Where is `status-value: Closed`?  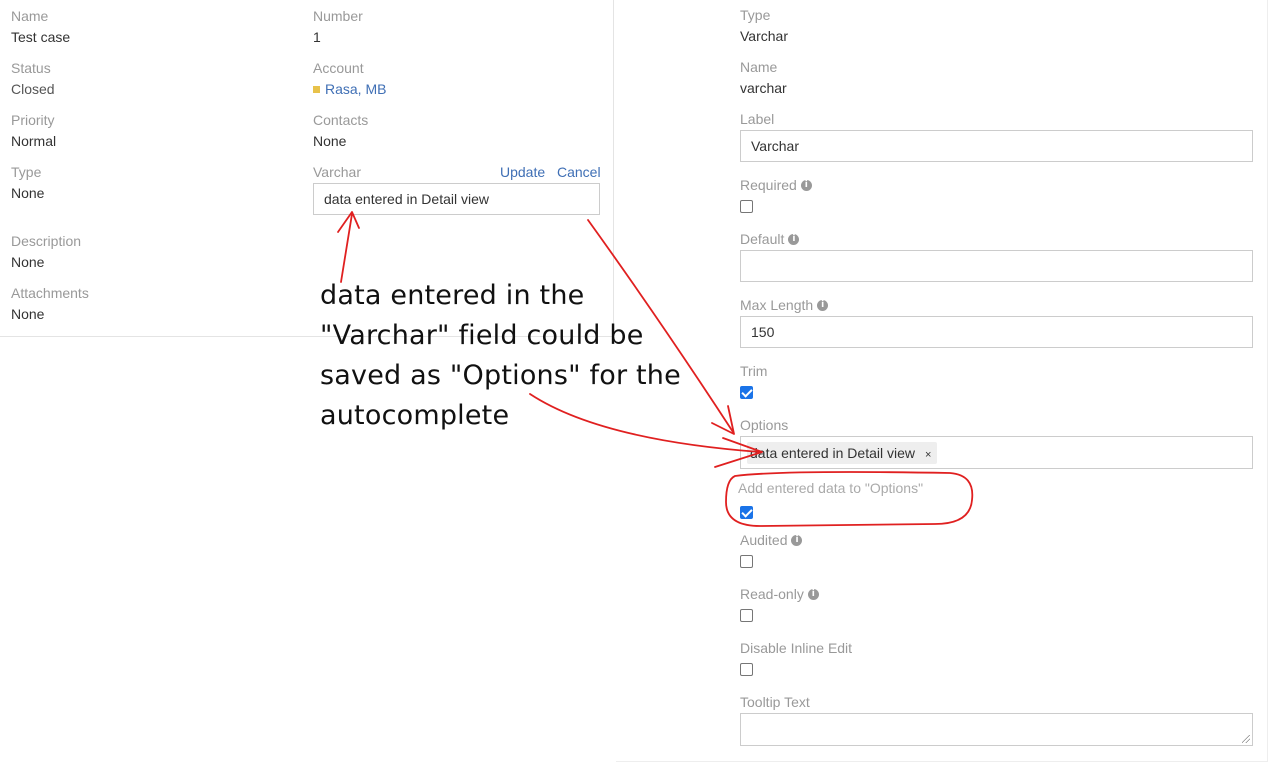 status-value: Closed is located at coordinates (33, 89).